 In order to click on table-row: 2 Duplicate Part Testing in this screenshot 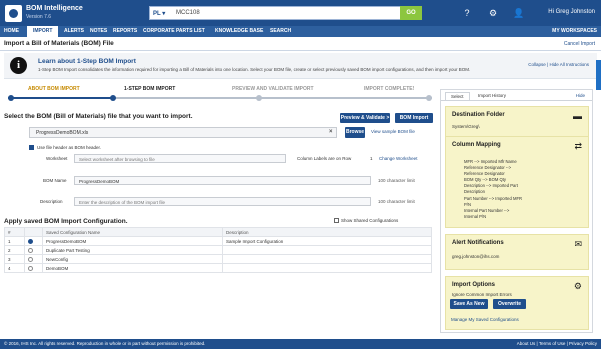, I will do `click(218, 250)`.